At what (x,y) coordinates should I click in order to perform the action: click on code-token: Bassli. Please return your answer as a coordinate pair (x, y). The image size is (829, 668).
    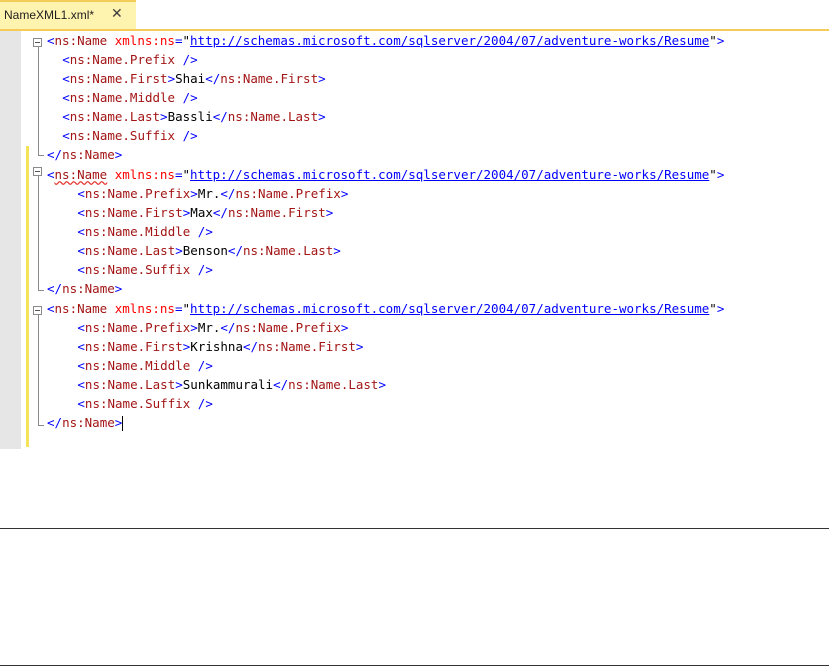
    Looking at the image, I should click on (190, 116).